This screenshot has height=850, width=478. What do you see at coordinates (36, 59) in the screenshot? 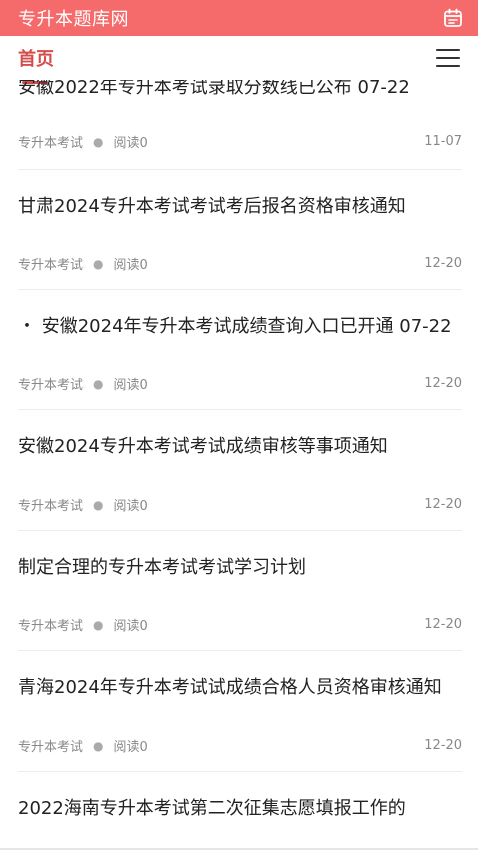
I see `tab-home-label: 首页` at bounding box center [36, 59].